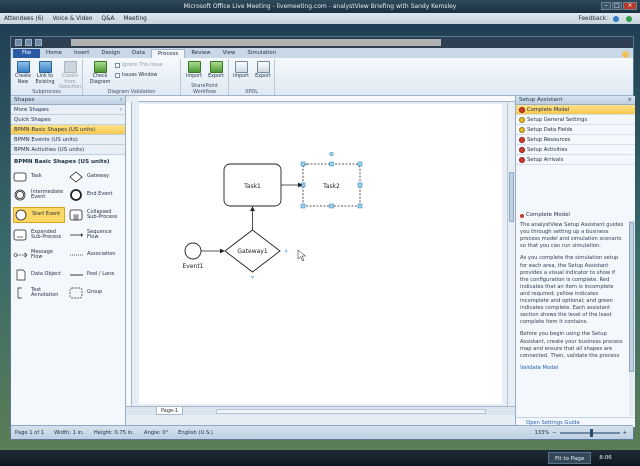 Image resolution: width=640 pixels, height=466 pixels. I want to click on tab-review: Review, so click(200, 53).